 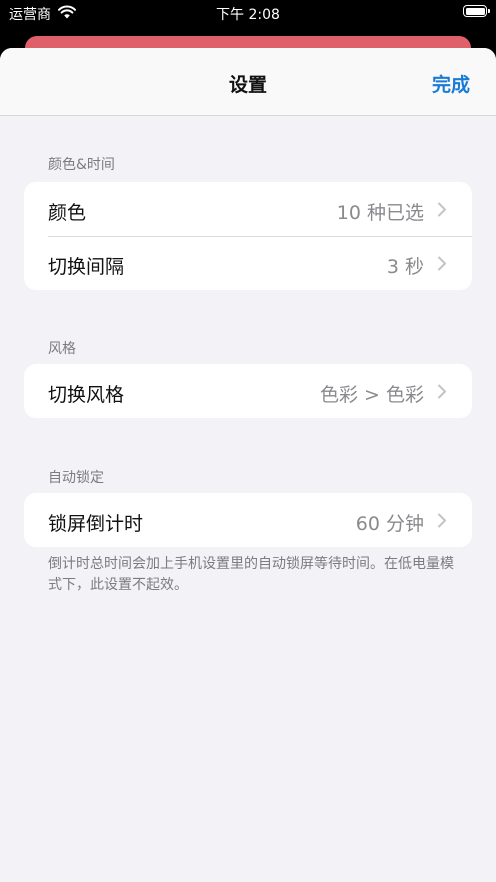 I want to click on settings-group-auto-lock: 锁屏倒计时 60 分钟, so click(x=248, y=520).